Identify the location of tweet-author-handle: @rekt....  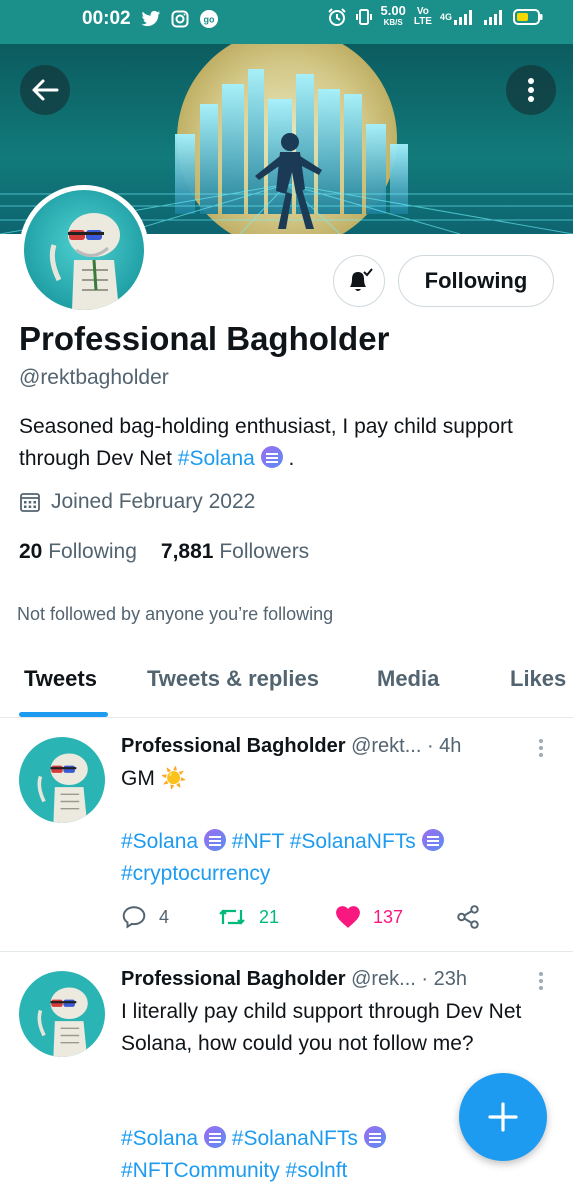
(386, 746).